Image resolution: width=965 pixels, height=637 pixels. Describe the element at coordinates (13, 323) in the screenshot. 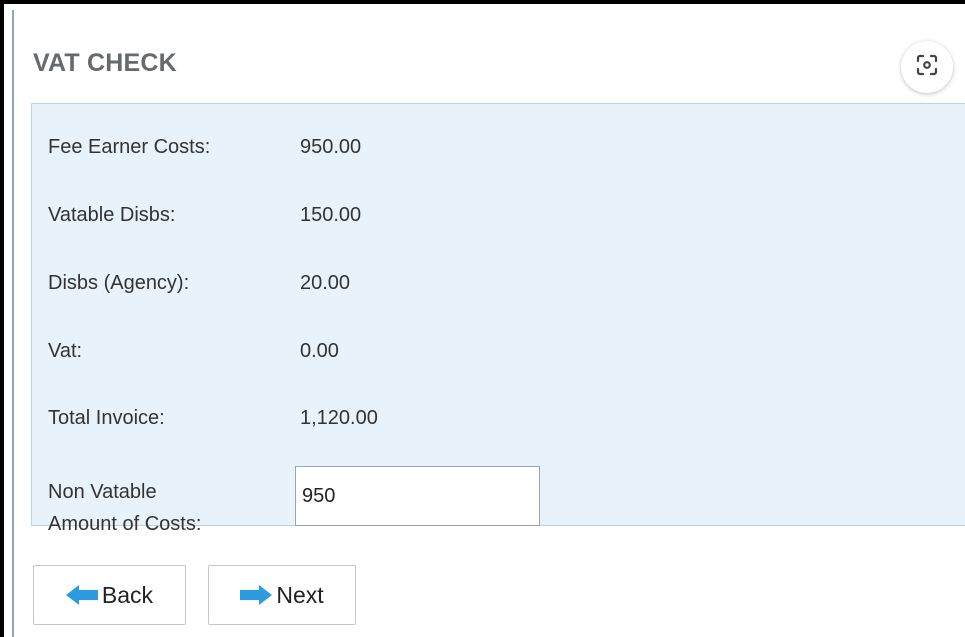

I see `left-divider` at that location.